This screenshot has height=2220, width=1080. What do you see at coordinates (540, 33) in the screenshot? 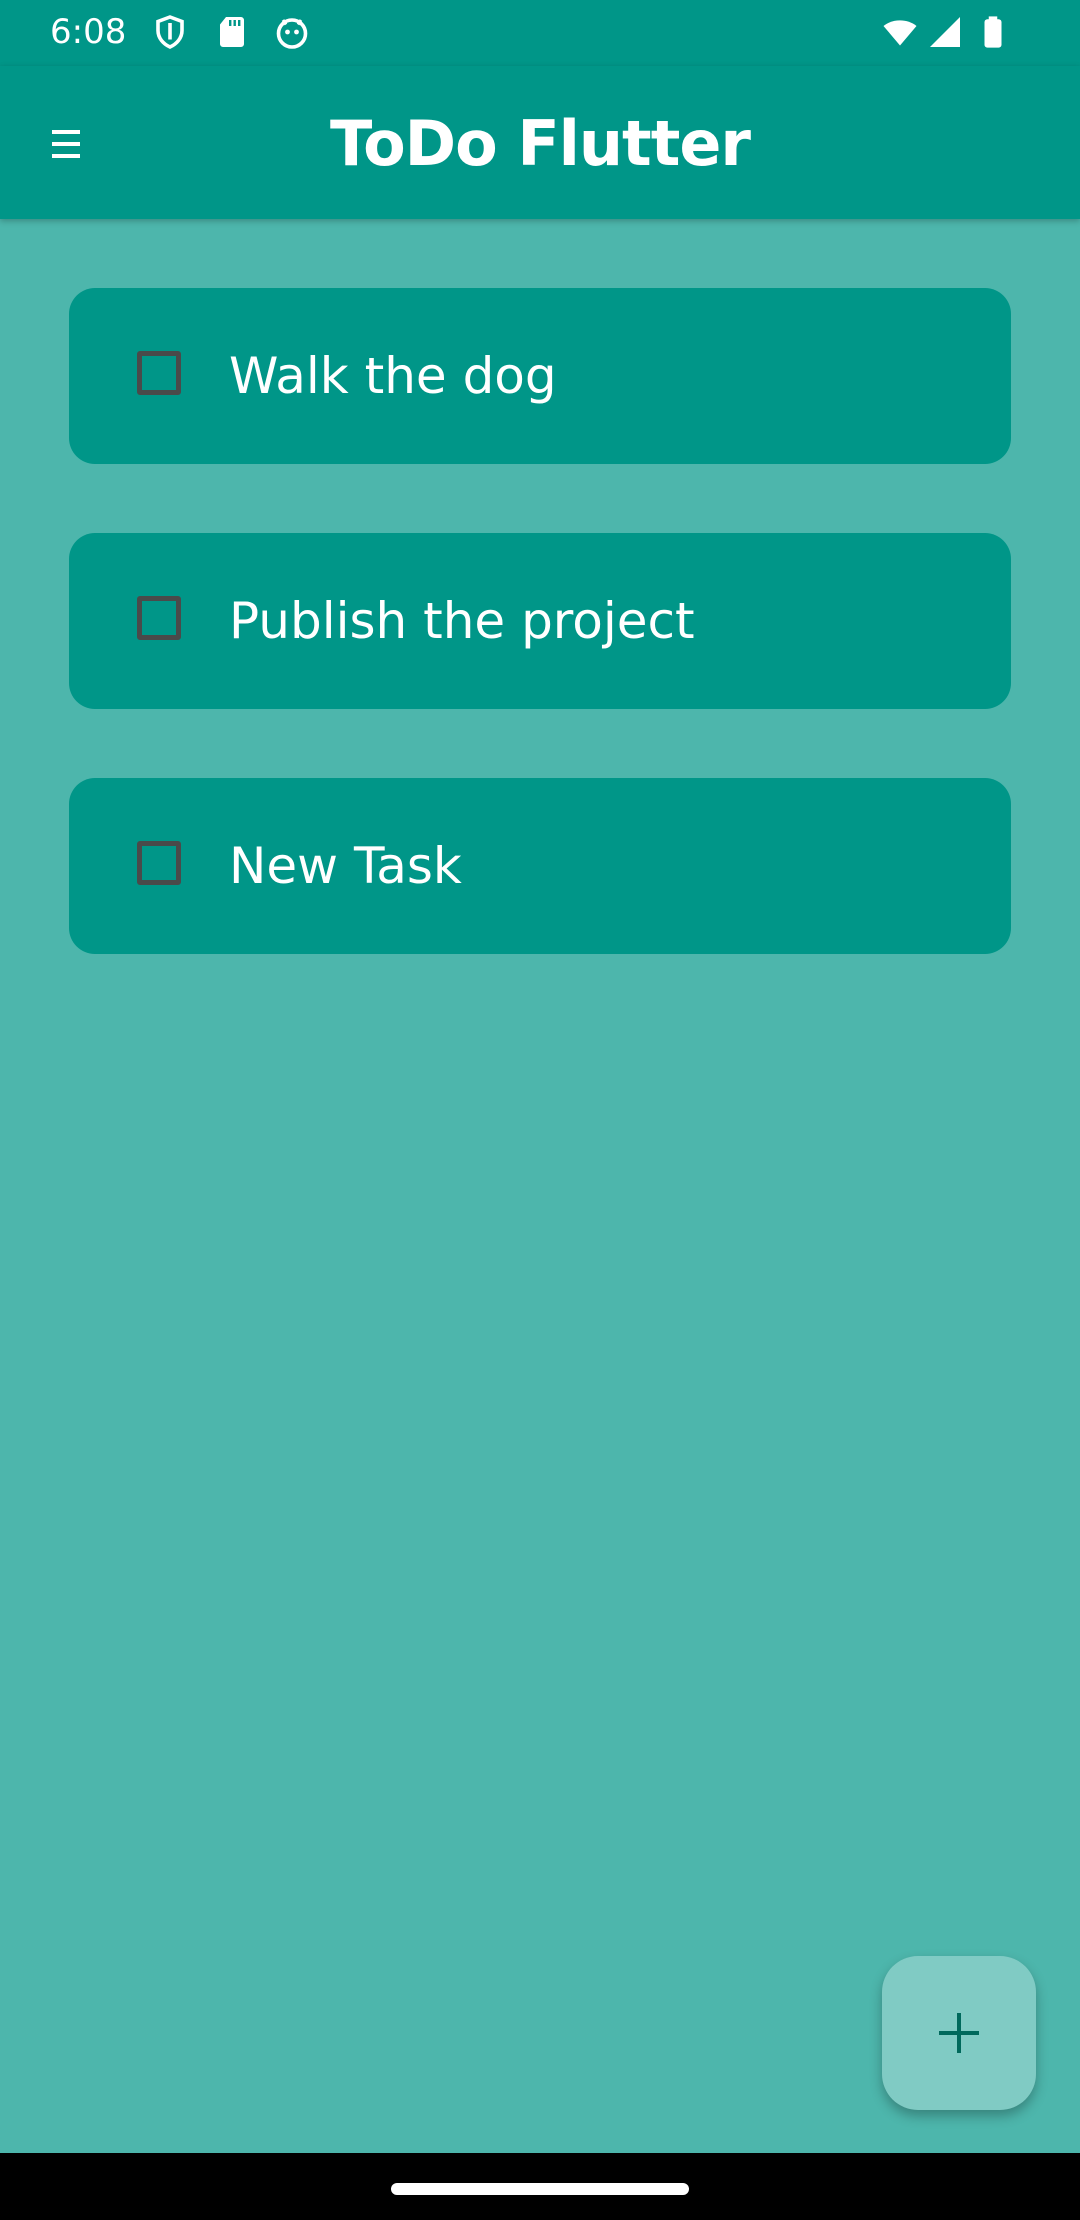
I see `status-bar: 6:08` at bounding box center [540, 33].